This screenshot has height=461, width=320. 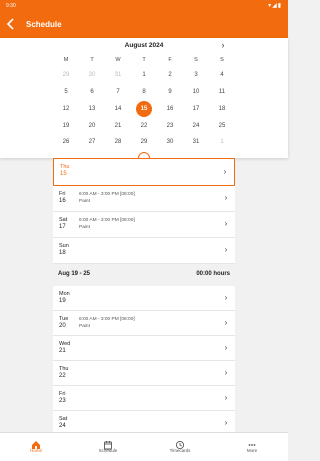 What do you see at coordinates (66, 92) in the screenshot?
I see `calendar-day: 5` at bounding box center [66, 92].